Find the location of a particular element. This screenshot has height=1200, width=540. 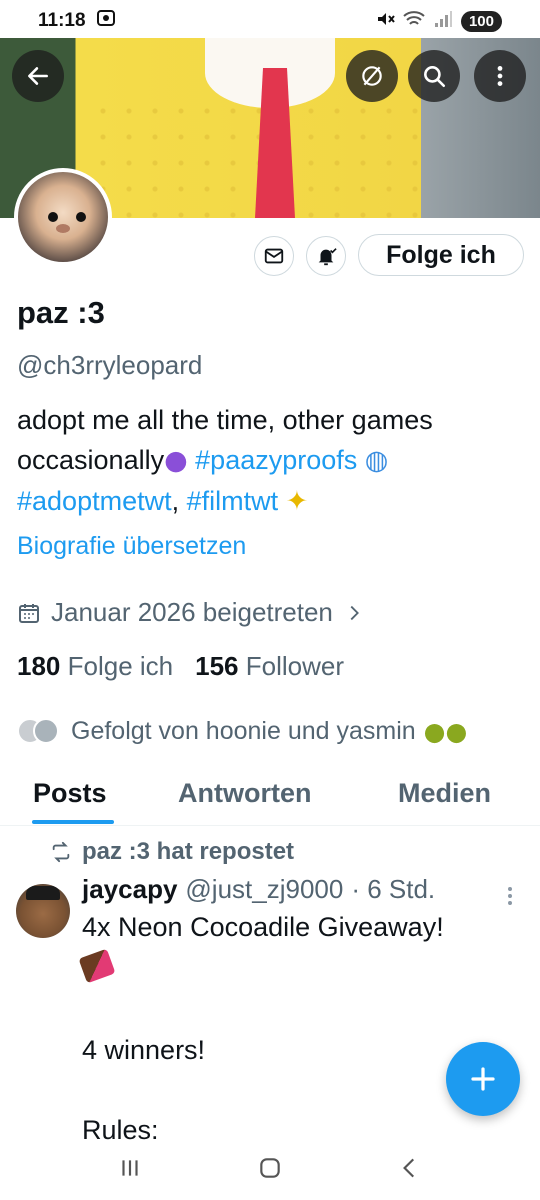

no-notification-button is located at coordinates (372, 76).